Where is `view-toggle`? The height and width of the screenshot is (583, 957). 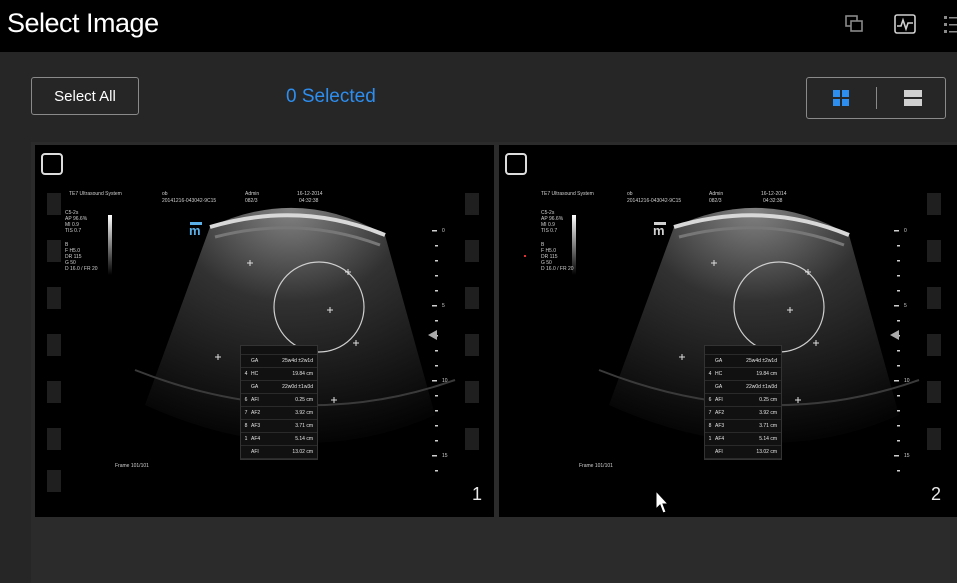 view-toggle is located at coordinates (876, 98).